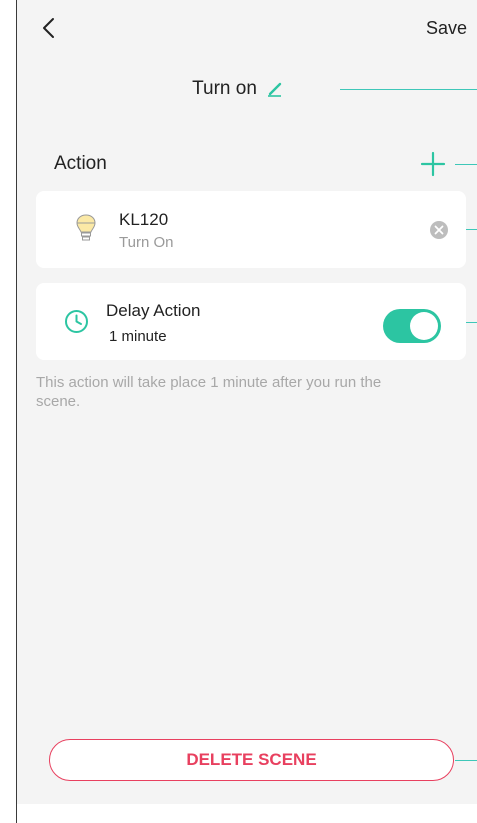 Image resolution: width=477 pixels, height=823 pixels. Describe the element at coordinates (446, 28) in the screenshot. I see `save-button: Save` at that location.